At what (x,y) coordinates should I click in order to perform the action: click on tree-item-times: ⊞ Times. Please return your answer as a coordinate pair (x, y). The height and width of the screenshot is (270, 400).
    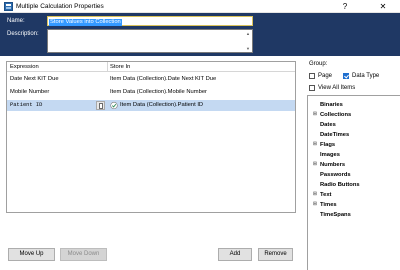
    Looking at the image, I should click on (353, 205).